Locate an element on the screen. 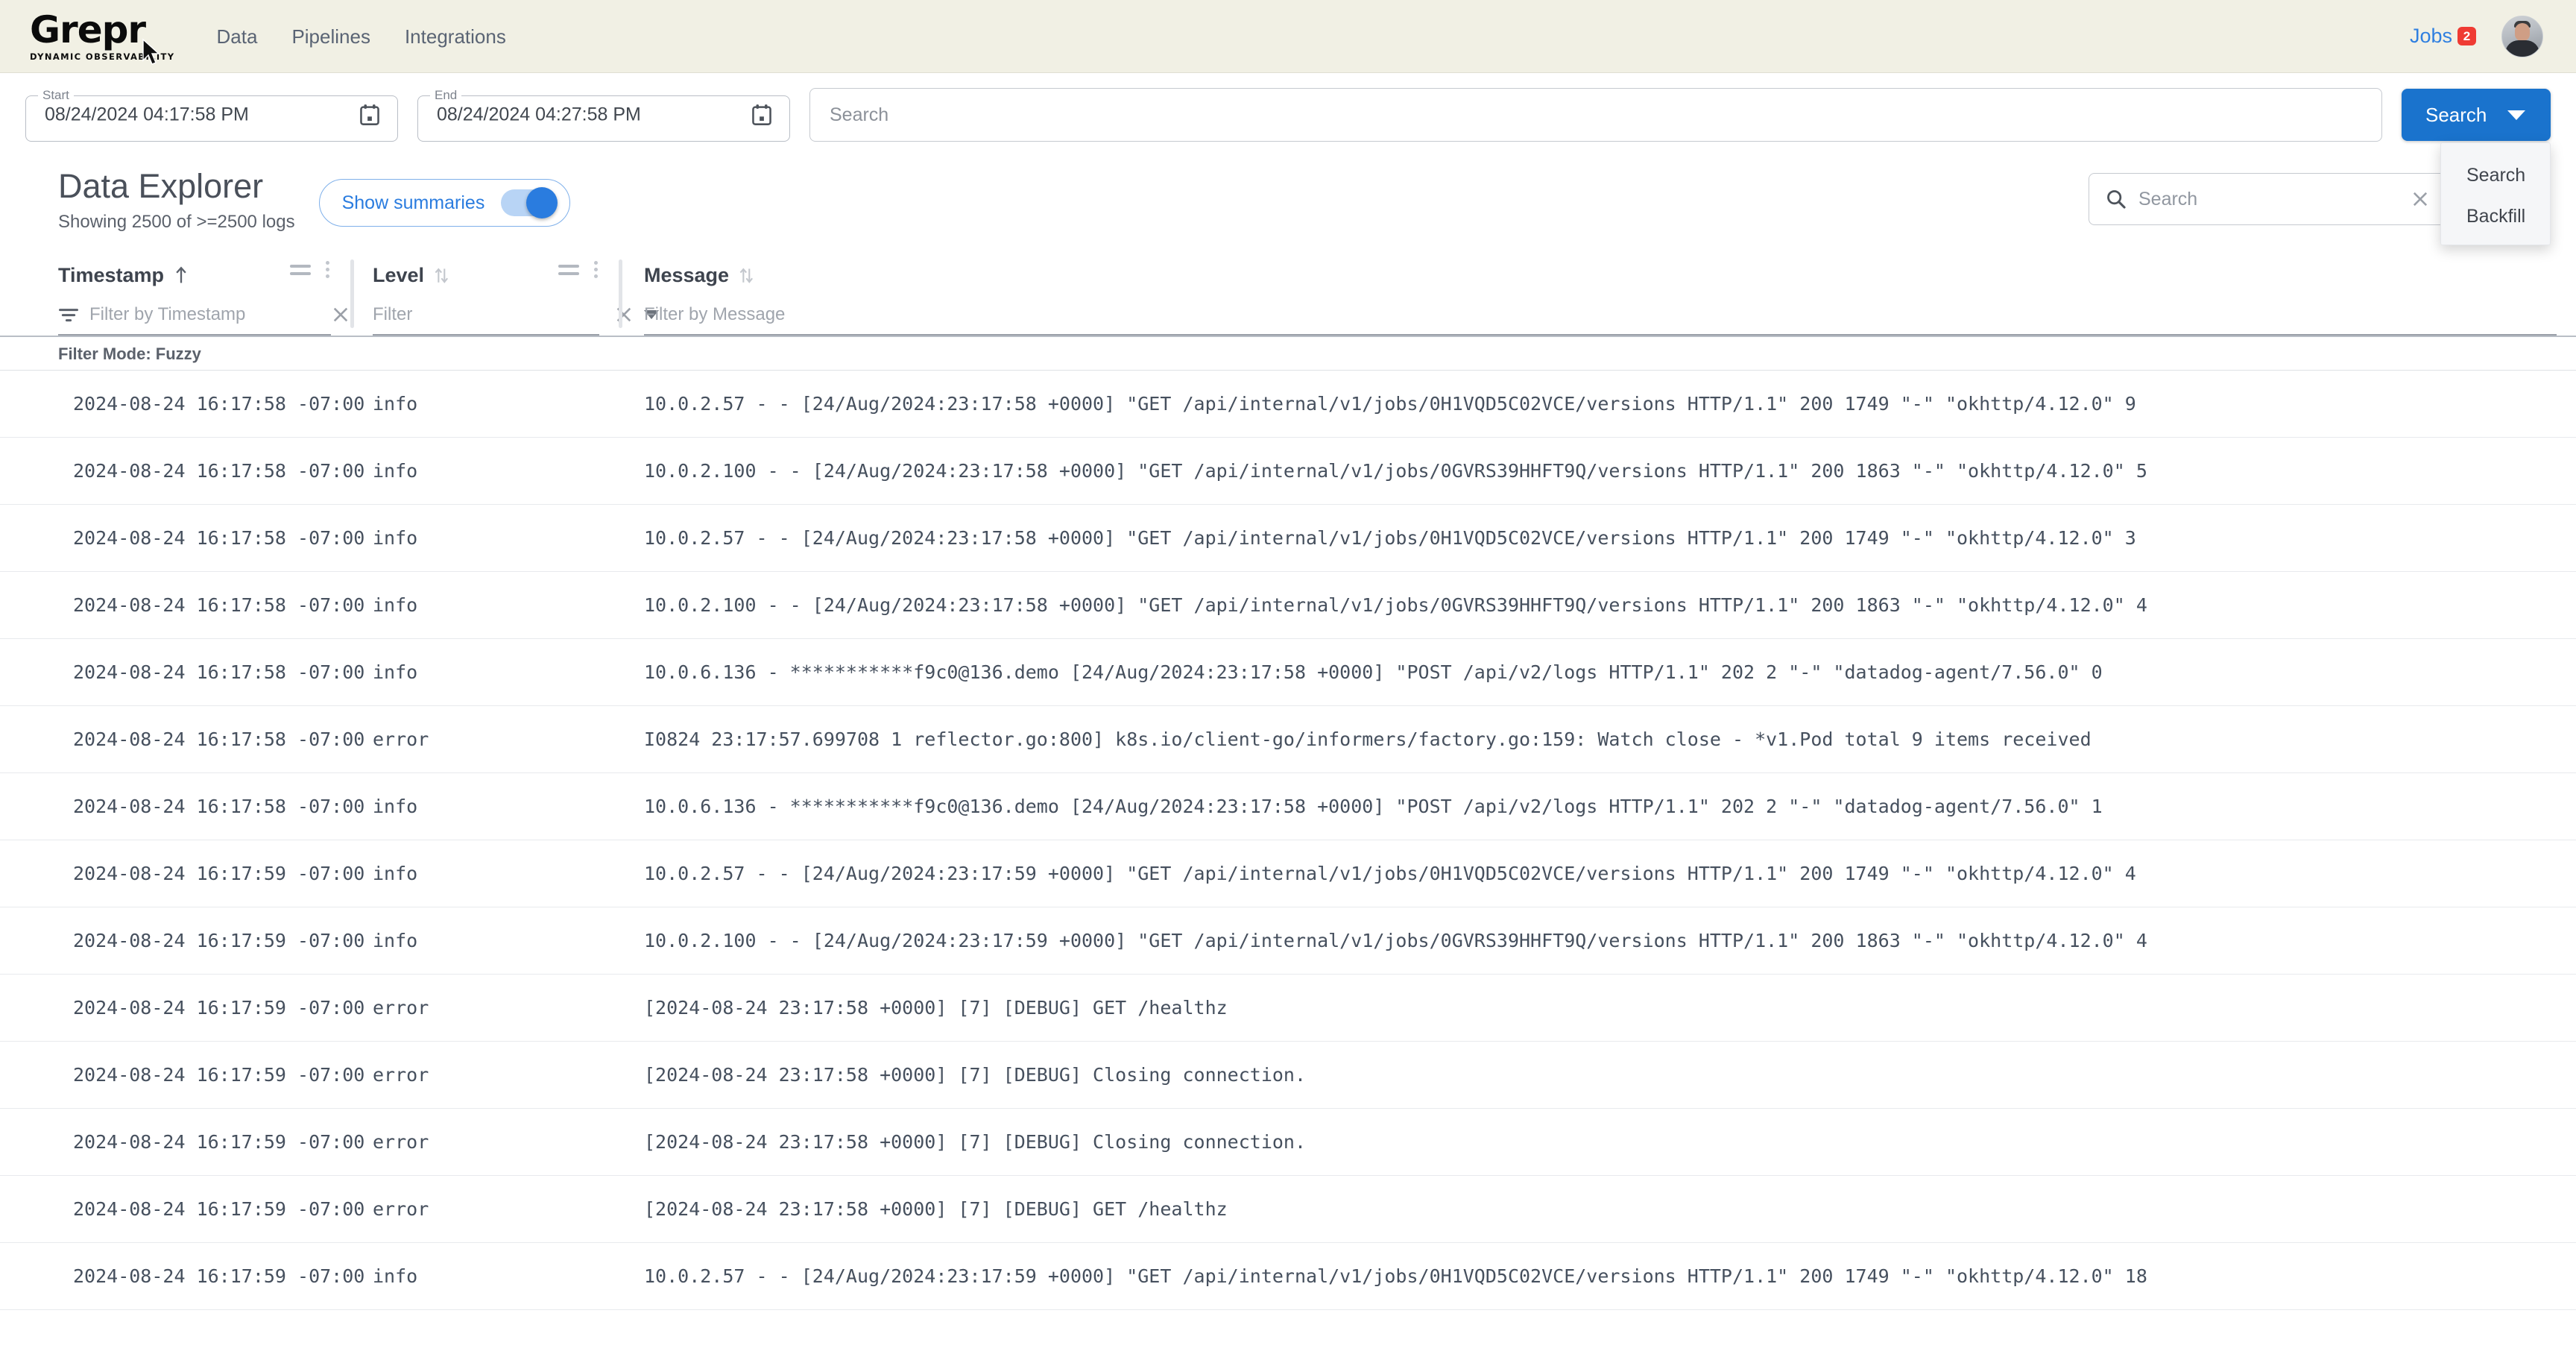 The width and height of the screenshot is (2576, 1366). brand-logo: Grepr DYNAMIC OBSERVABILITY is located at coordinates (102, 38).